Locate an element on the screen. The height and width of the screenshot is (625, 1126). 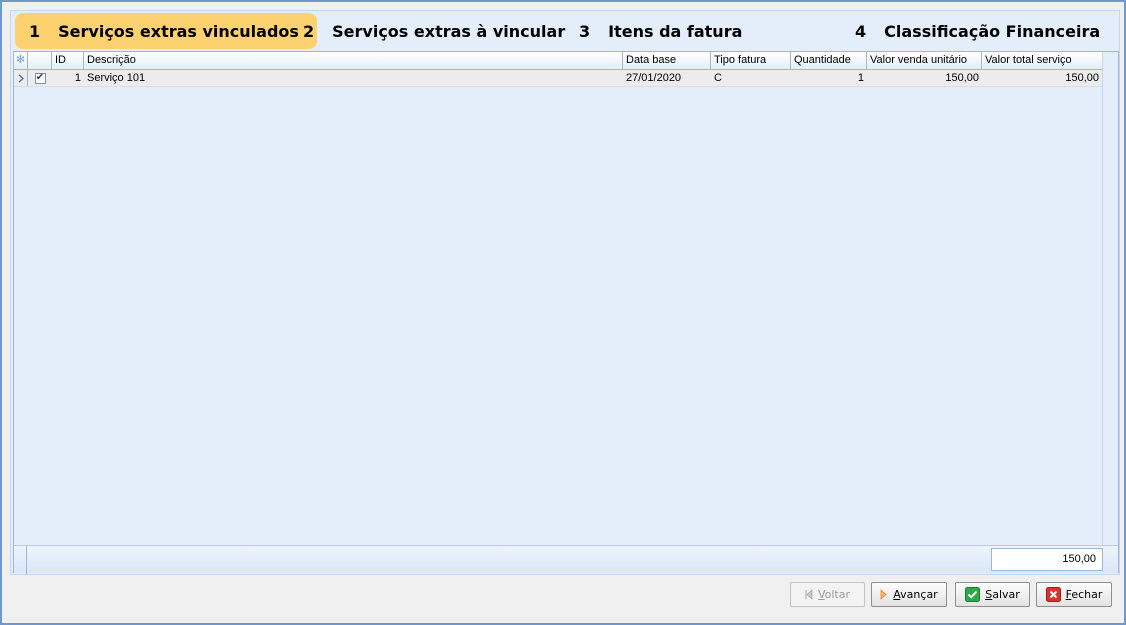
step-1-servicos-vinculados: 1 Serviços extras vinculados is located at coordinates (166, 31).